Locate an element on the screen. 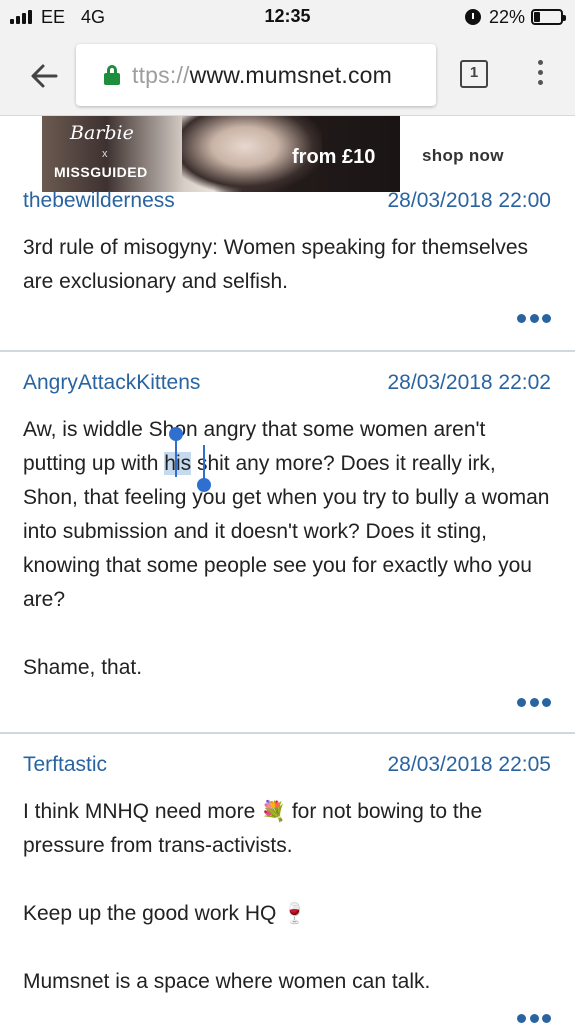 The width and height of the screenshot is (575, 1024). url-scheme: ttps:// is located at coordinates (161, 74).